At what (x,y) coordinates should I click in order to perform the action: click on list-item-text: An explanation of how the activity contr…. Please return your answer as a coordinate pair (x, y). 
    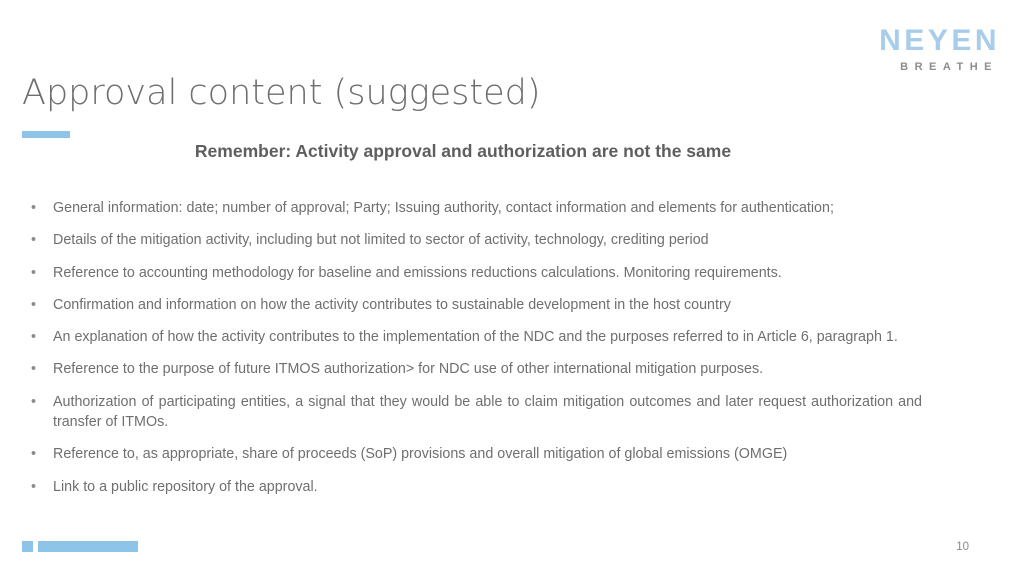
    Looking at the image, I should click on (475, 337).